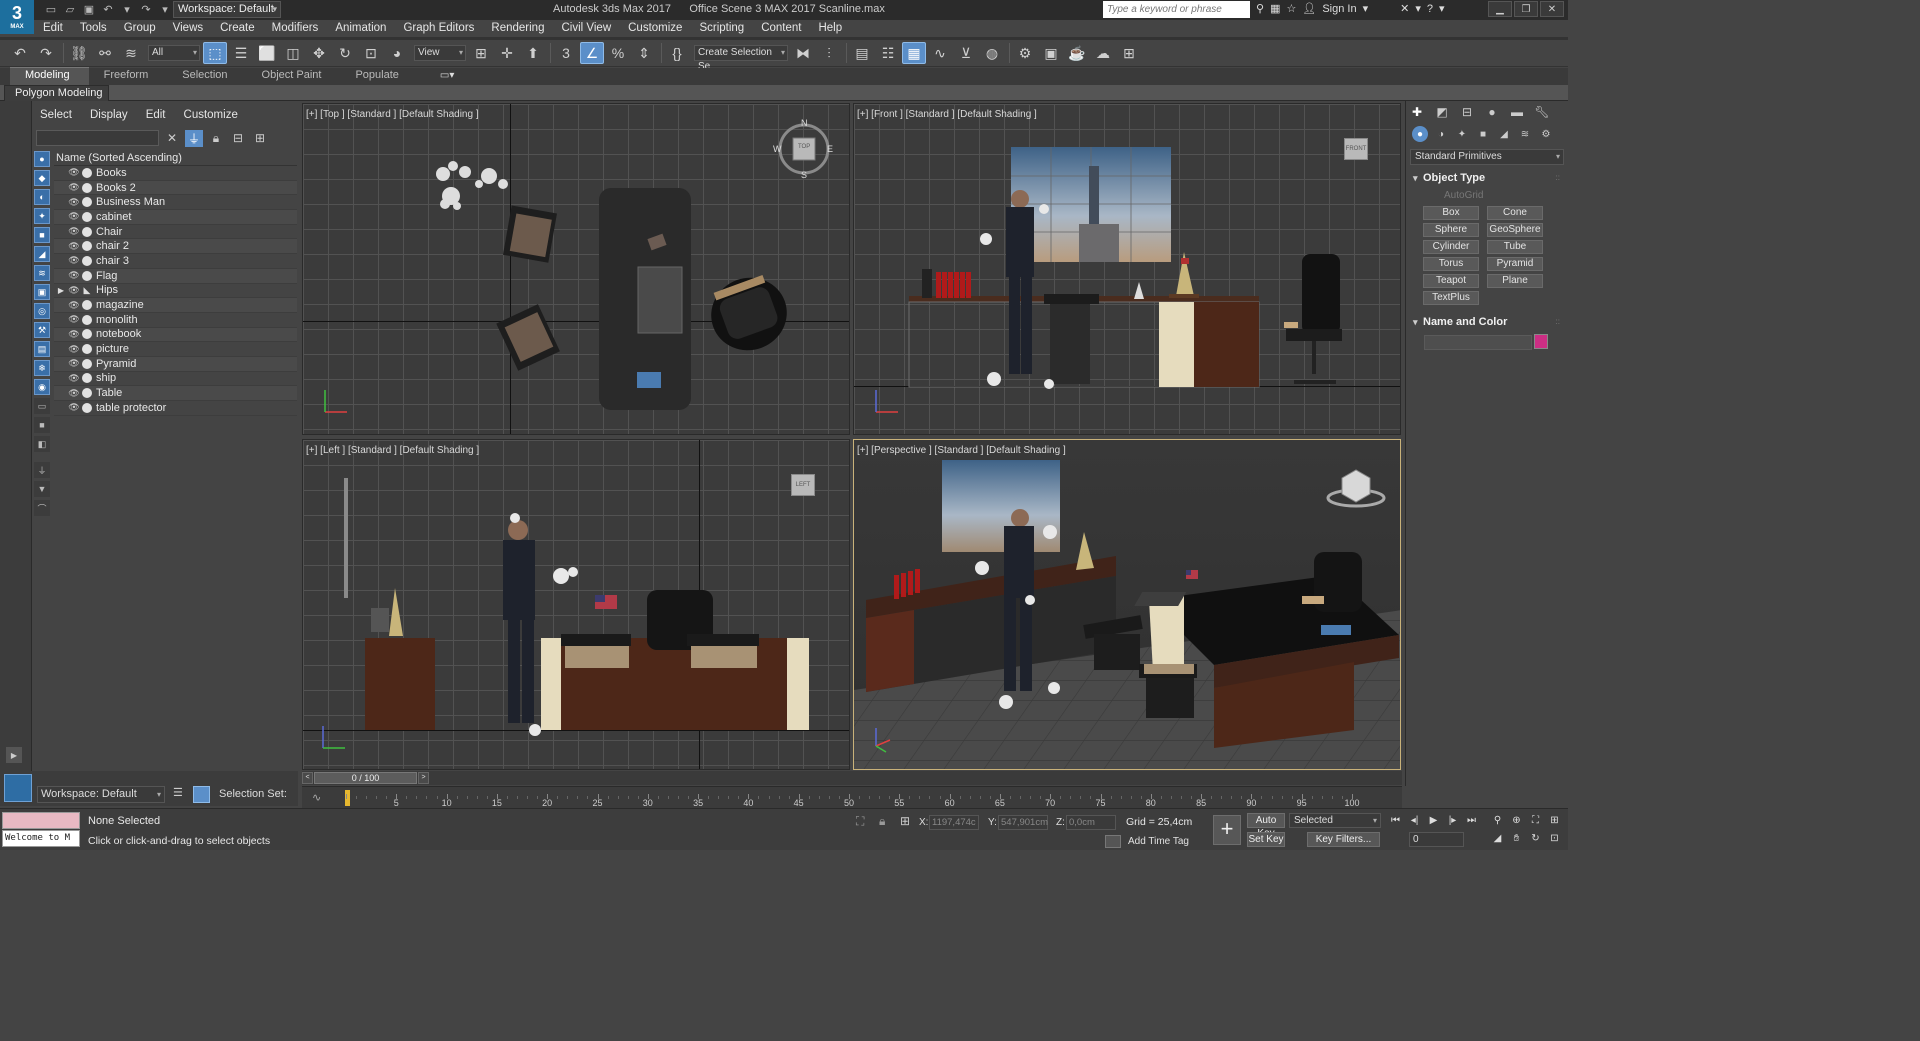 This screenshot has width=1920, height=1041. I want to click on undo-dropdown-icon: ▾, so click(127, 9).